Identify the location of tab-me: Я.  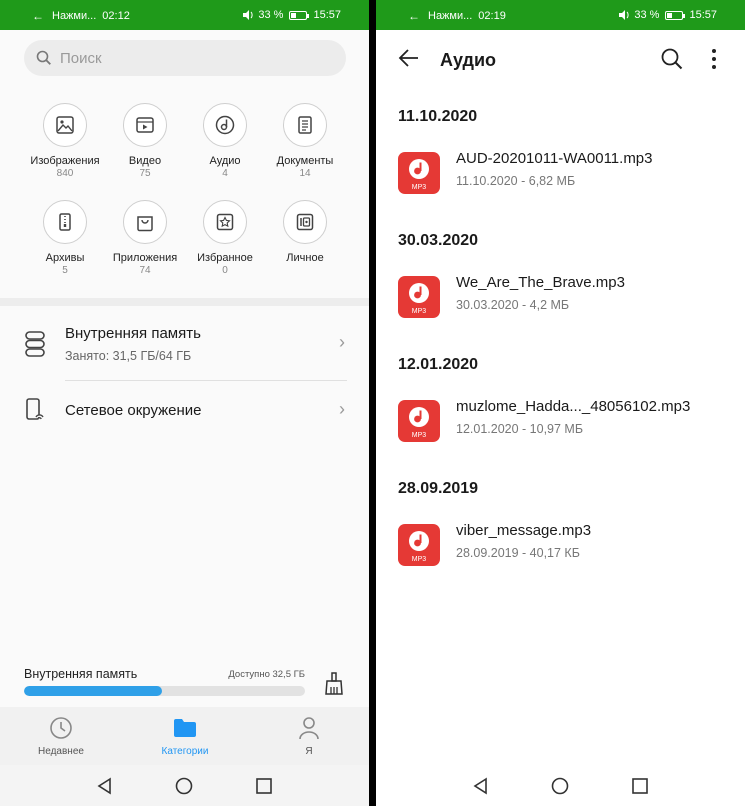
(309, 736).